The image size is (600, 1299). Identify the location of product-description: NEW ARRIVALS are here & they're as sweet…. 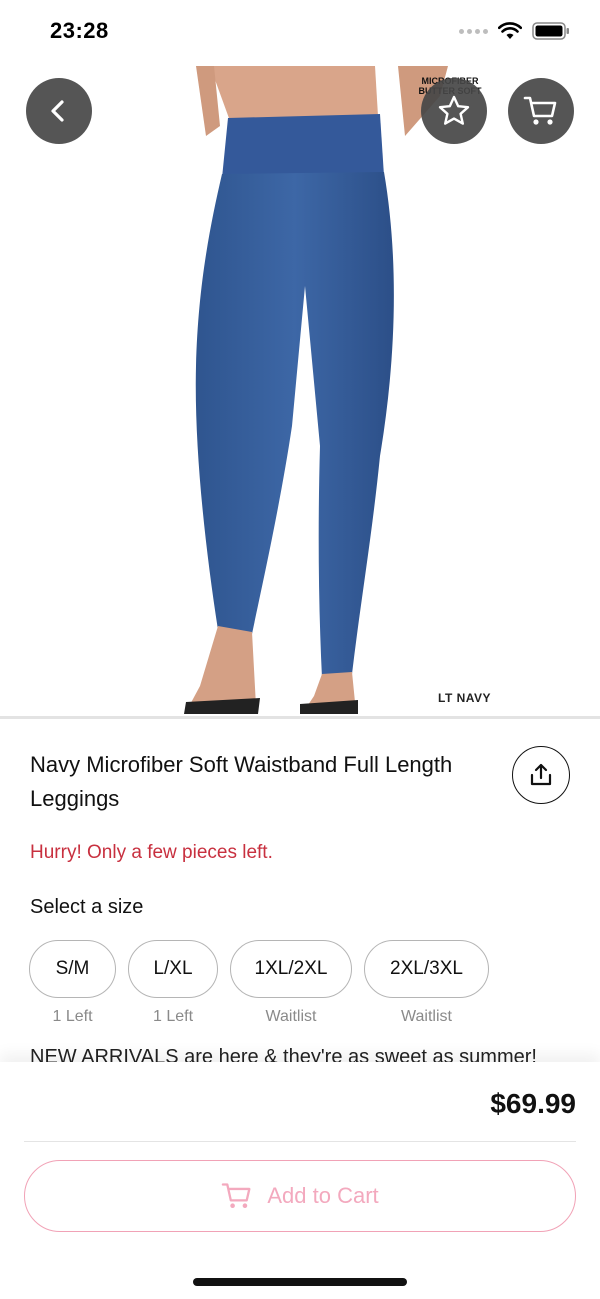
(283, 1054).